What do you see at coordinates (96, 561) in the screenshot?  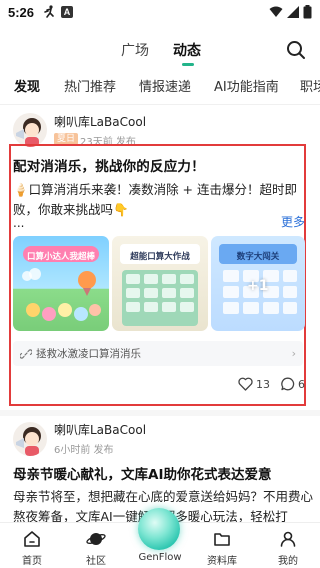 I see `nav-community-label: 社区` at bounding box center [96, 561].